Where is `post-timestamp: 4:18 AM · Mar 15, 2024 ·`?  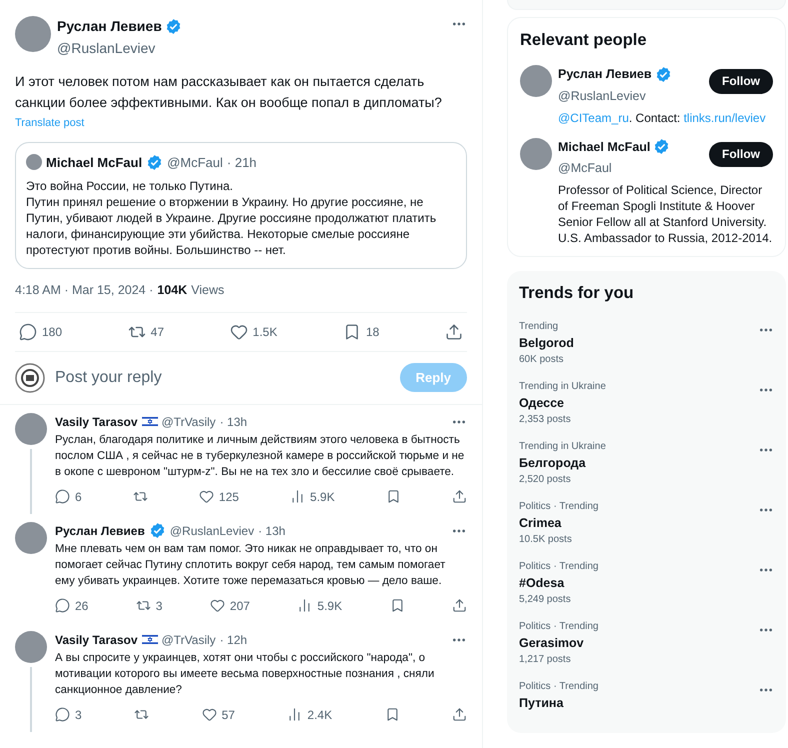
post-timestamp: 4:18 AM · Mar 15, 2024 · is located at coordinates (84, 290).